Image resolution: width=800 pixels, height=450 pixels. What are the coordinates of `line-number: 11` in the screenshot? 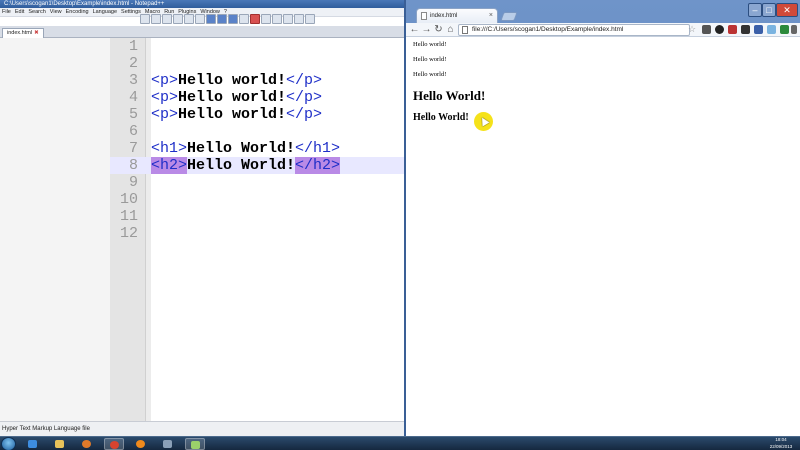 It's located at (128, 216).